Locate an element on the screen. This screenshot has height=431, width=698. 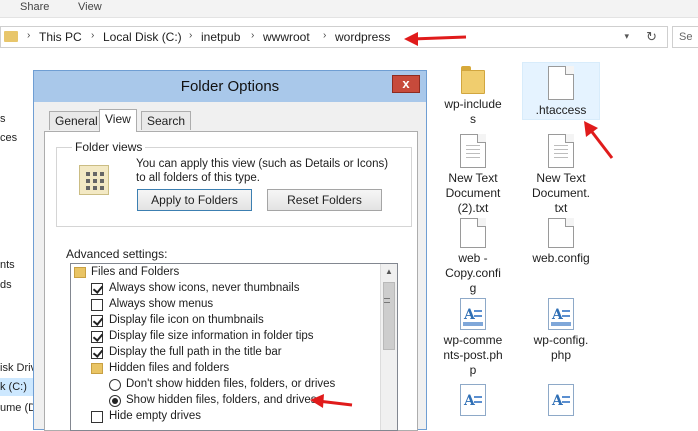
file-item-new-text-document-2: New Text Document (2).txt is located at coordinates (473, 175).